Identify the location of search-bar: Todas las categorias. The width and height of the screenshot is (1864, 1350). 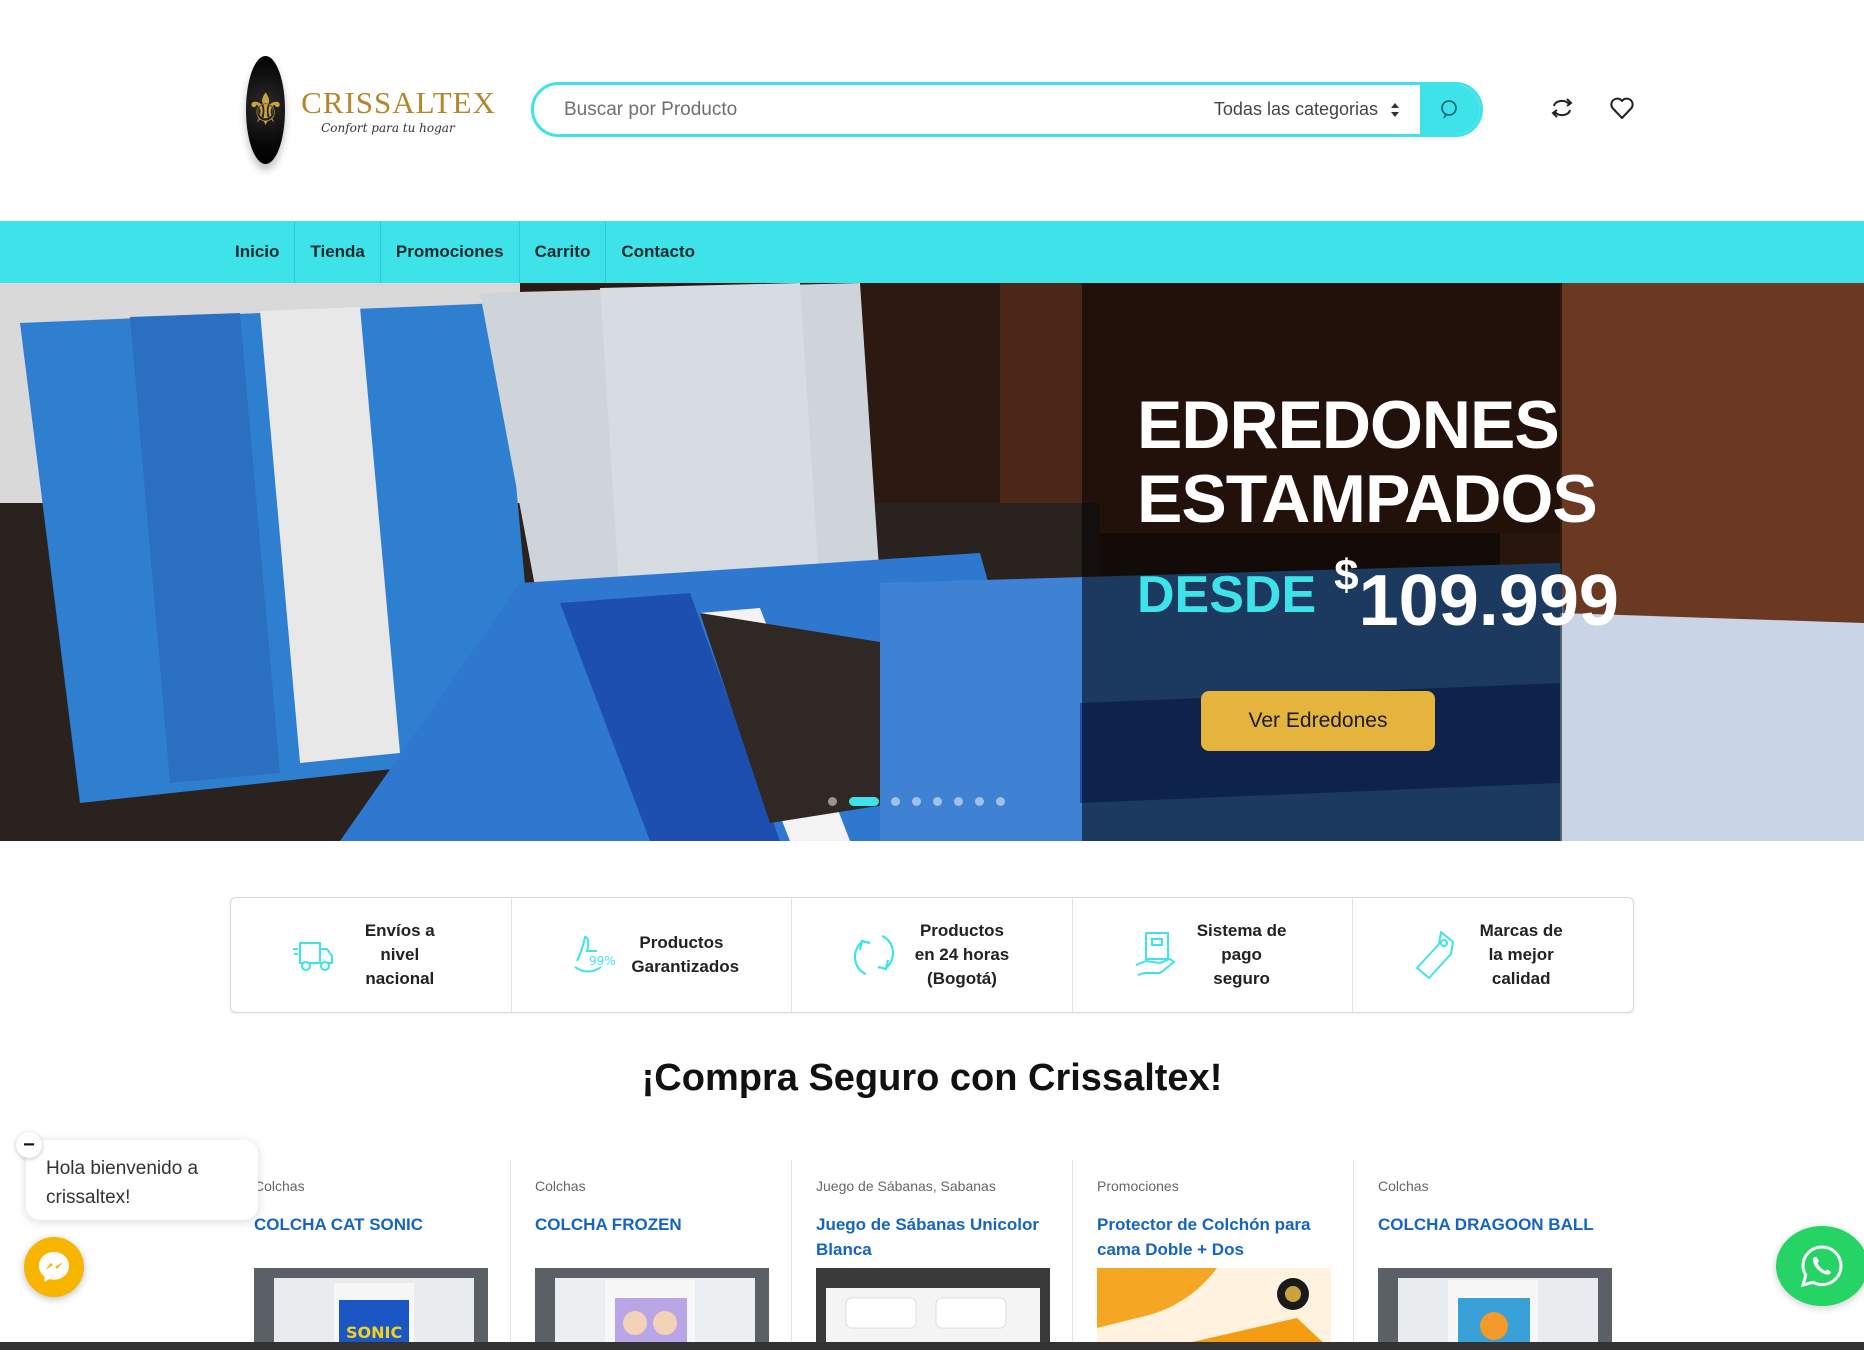
(1007, 109).